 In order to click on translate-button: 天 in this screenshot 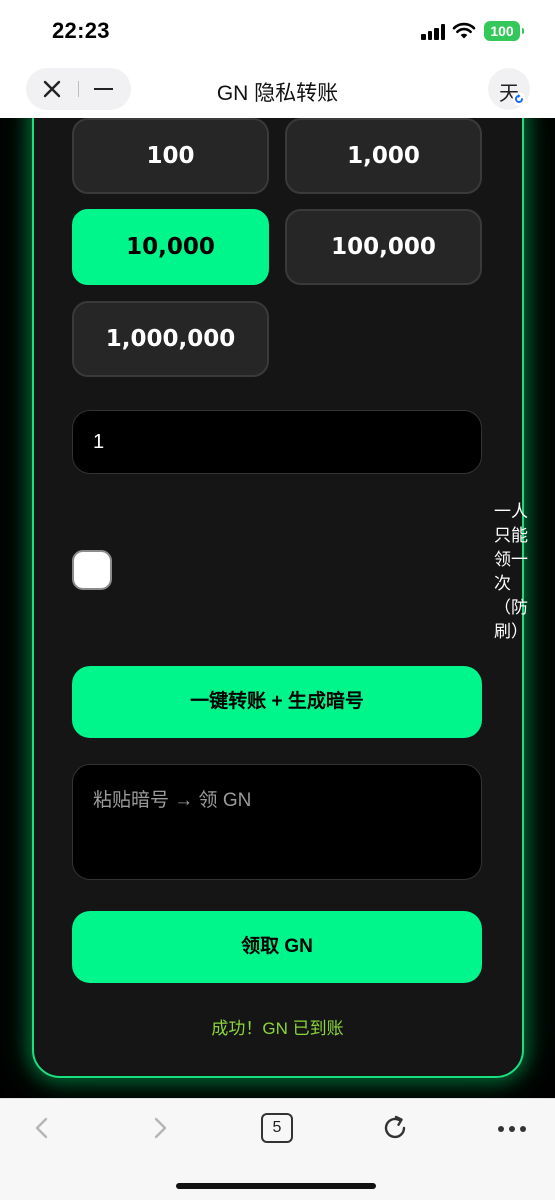, I will do `click(509, 89)`.